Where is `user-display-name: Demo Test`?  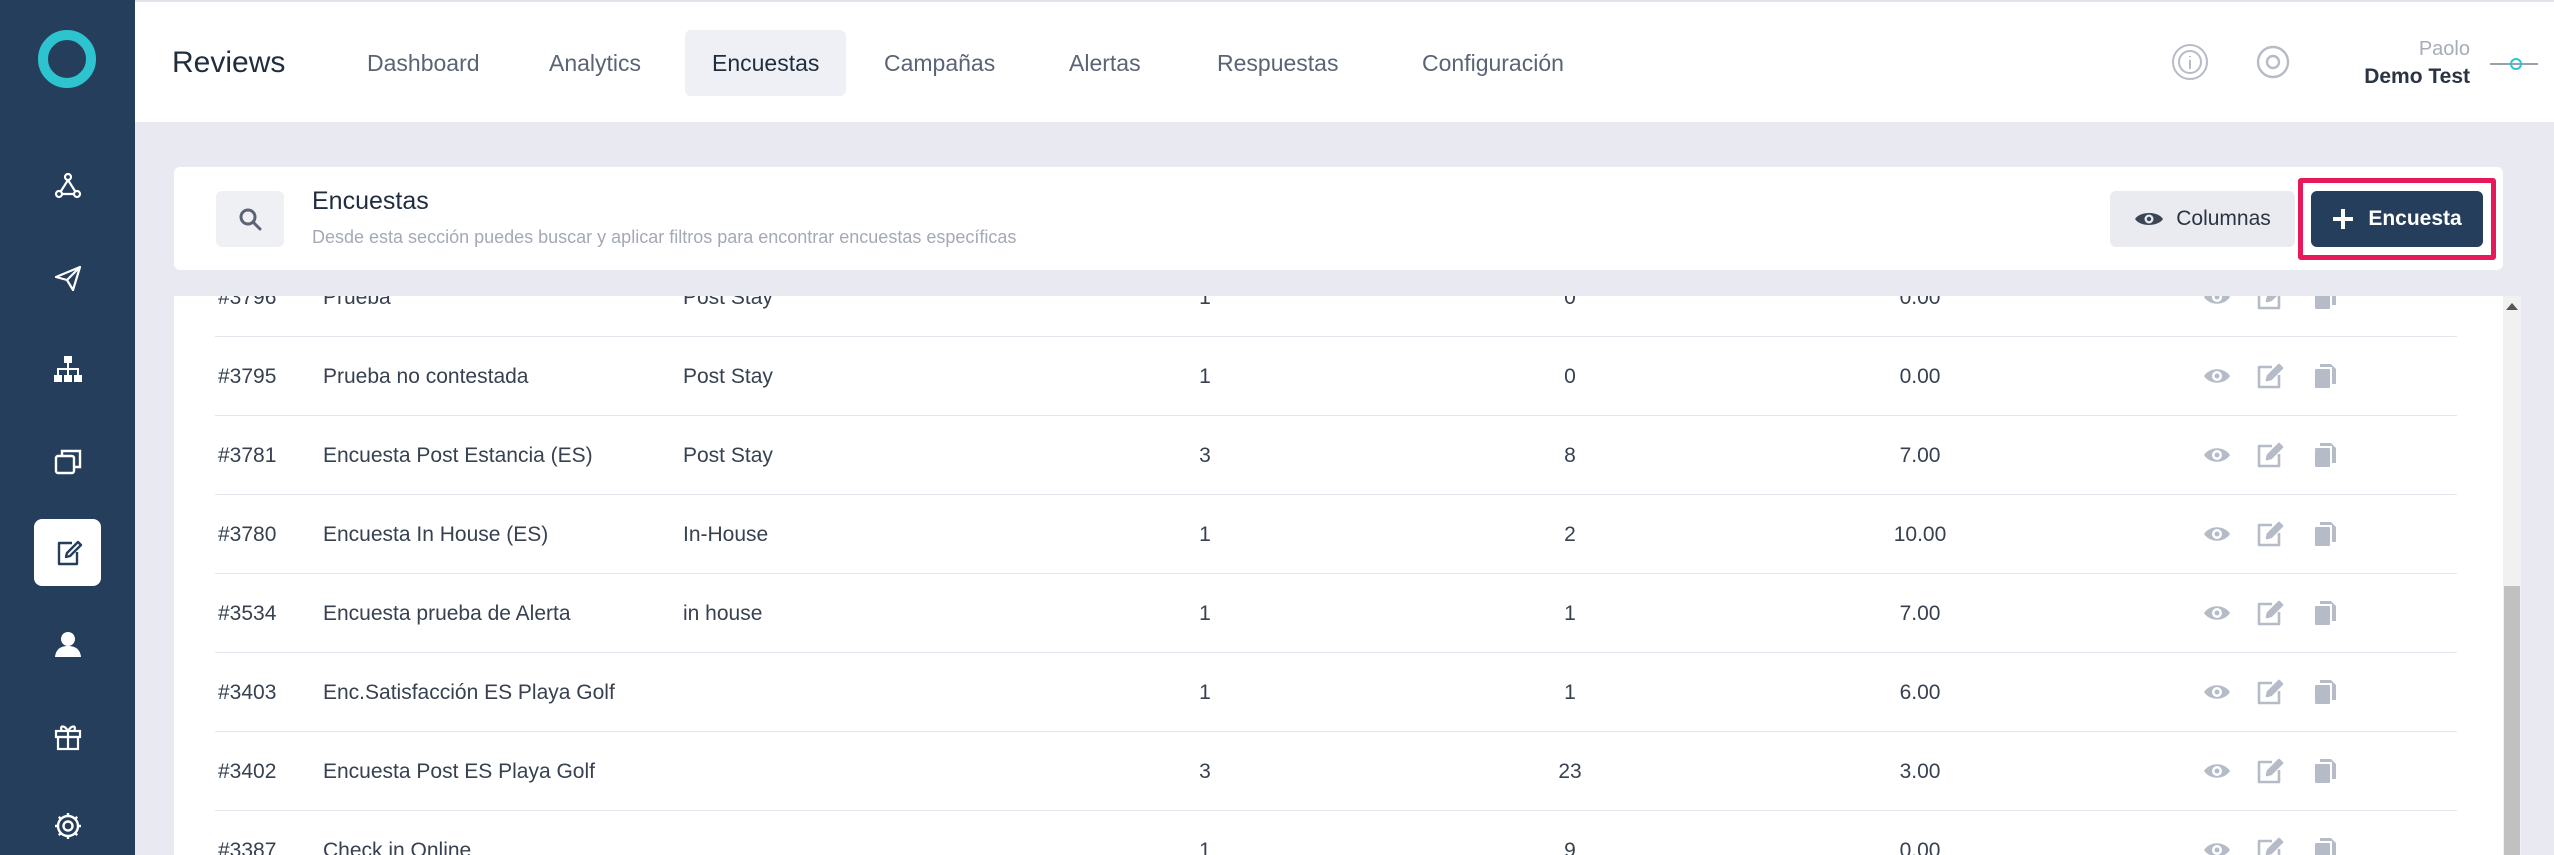 user-display-name: Demo Test is located at coordinates (2395, 77).